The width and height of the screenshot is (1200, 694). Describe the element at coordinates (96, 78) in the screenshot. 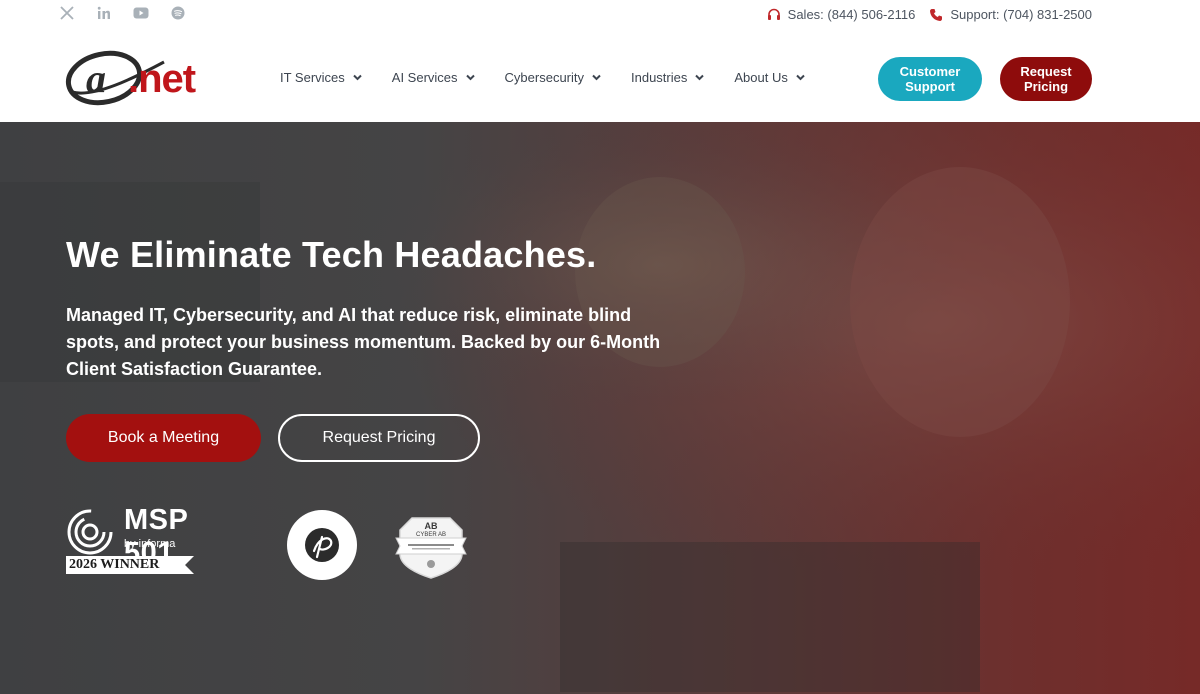

I see `svg-text: a` at that location.